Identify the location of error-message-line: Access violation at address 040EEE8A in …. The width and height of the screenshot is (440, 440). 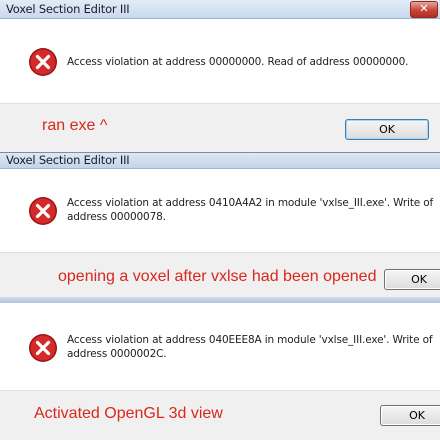
(250, 340).